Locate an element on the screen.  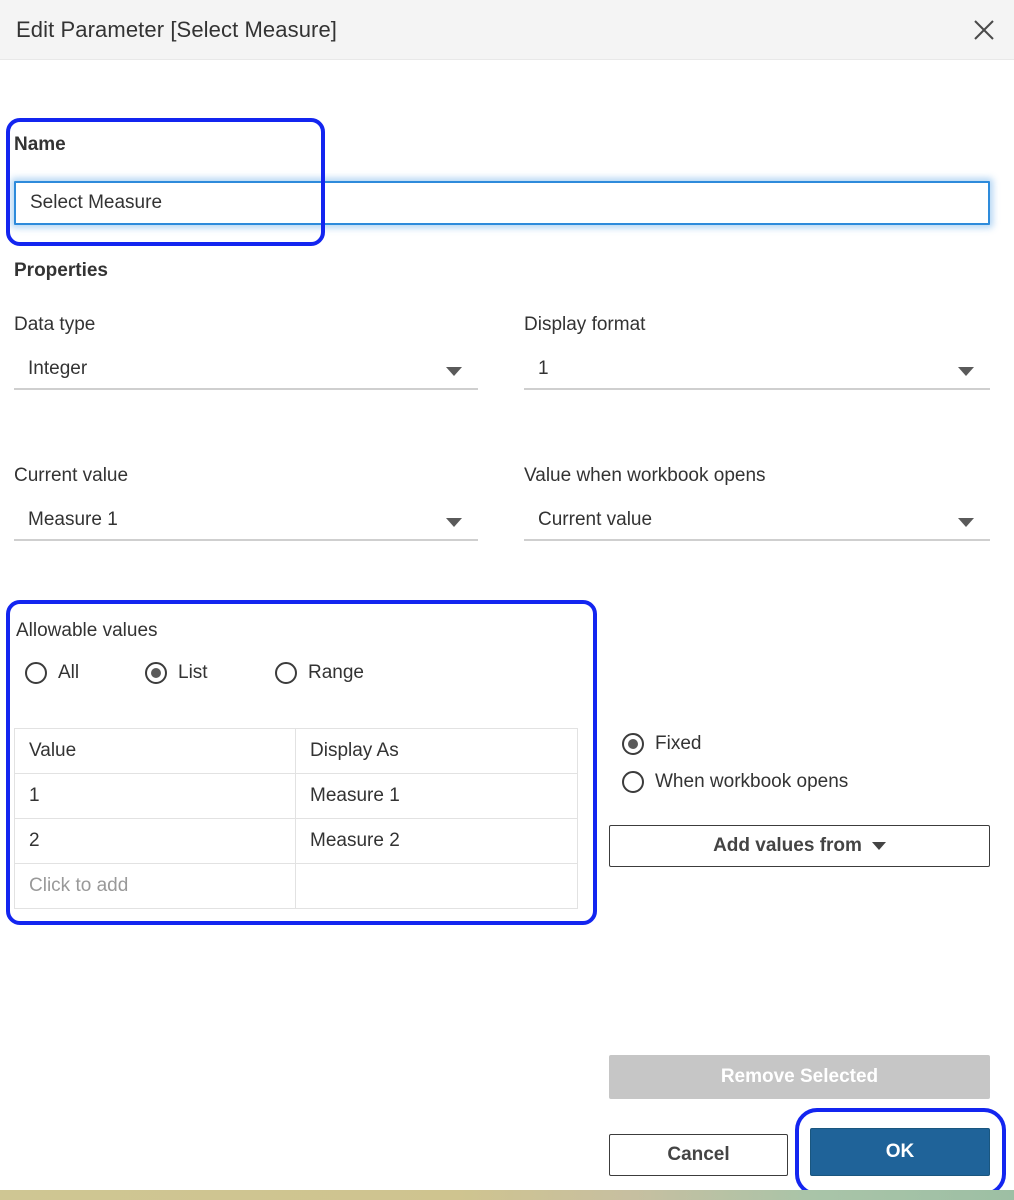
radio-when-workbook-opens-label: When workbook opens is located at coordinates (752, 781).